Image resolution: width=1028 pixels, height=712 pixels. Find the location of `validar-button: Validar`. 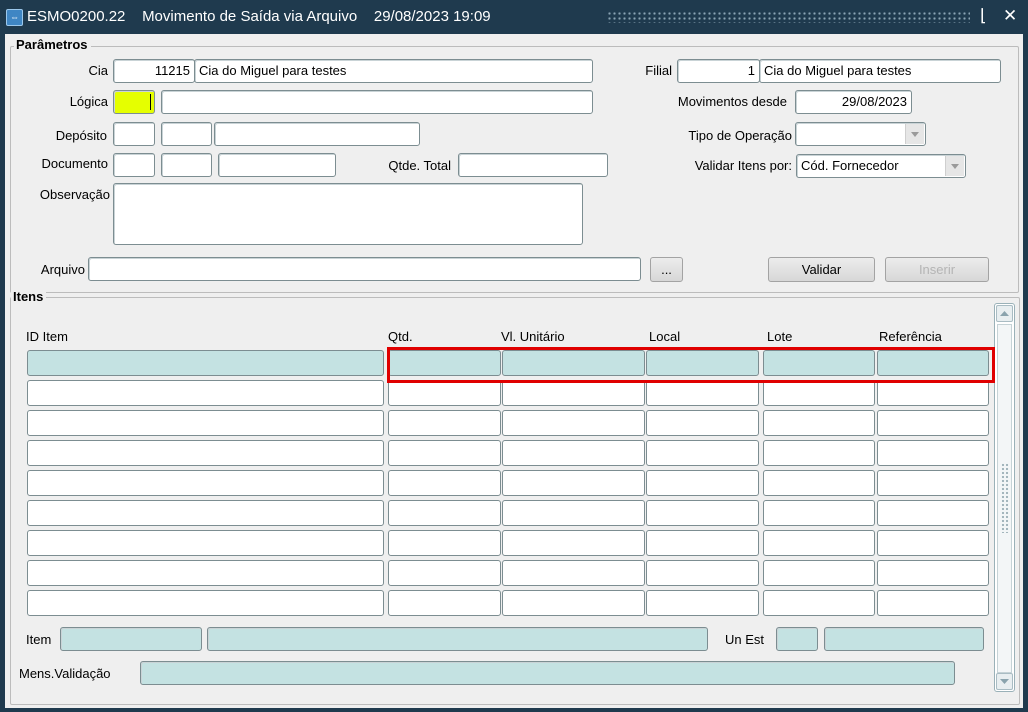

validar-button: Validar is located at coordinates (821, 269).